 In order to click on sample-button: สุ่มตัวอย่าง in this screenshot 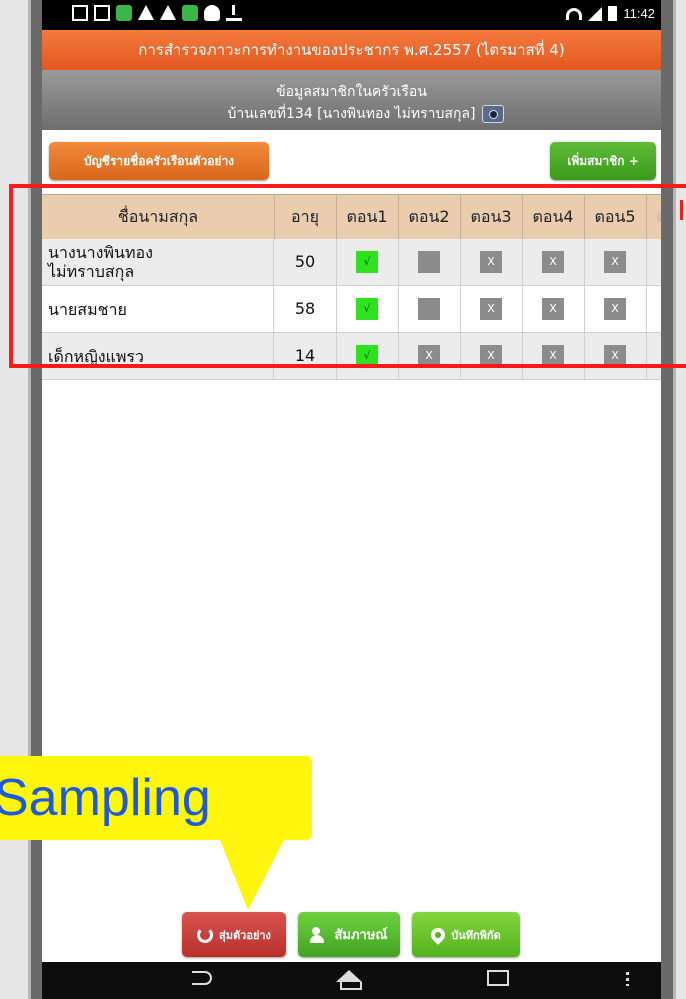, I will do `click(234, 934)`.